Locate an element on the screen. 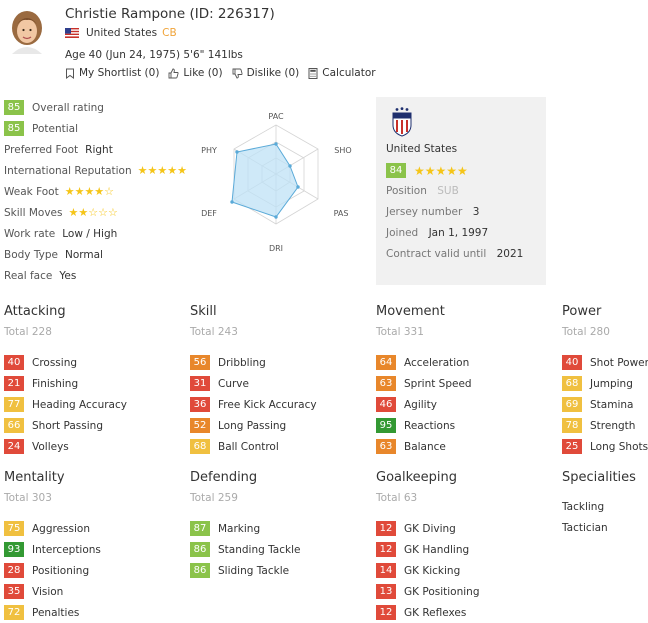  like-button: Like (0) is located at coordinates (195, 73).